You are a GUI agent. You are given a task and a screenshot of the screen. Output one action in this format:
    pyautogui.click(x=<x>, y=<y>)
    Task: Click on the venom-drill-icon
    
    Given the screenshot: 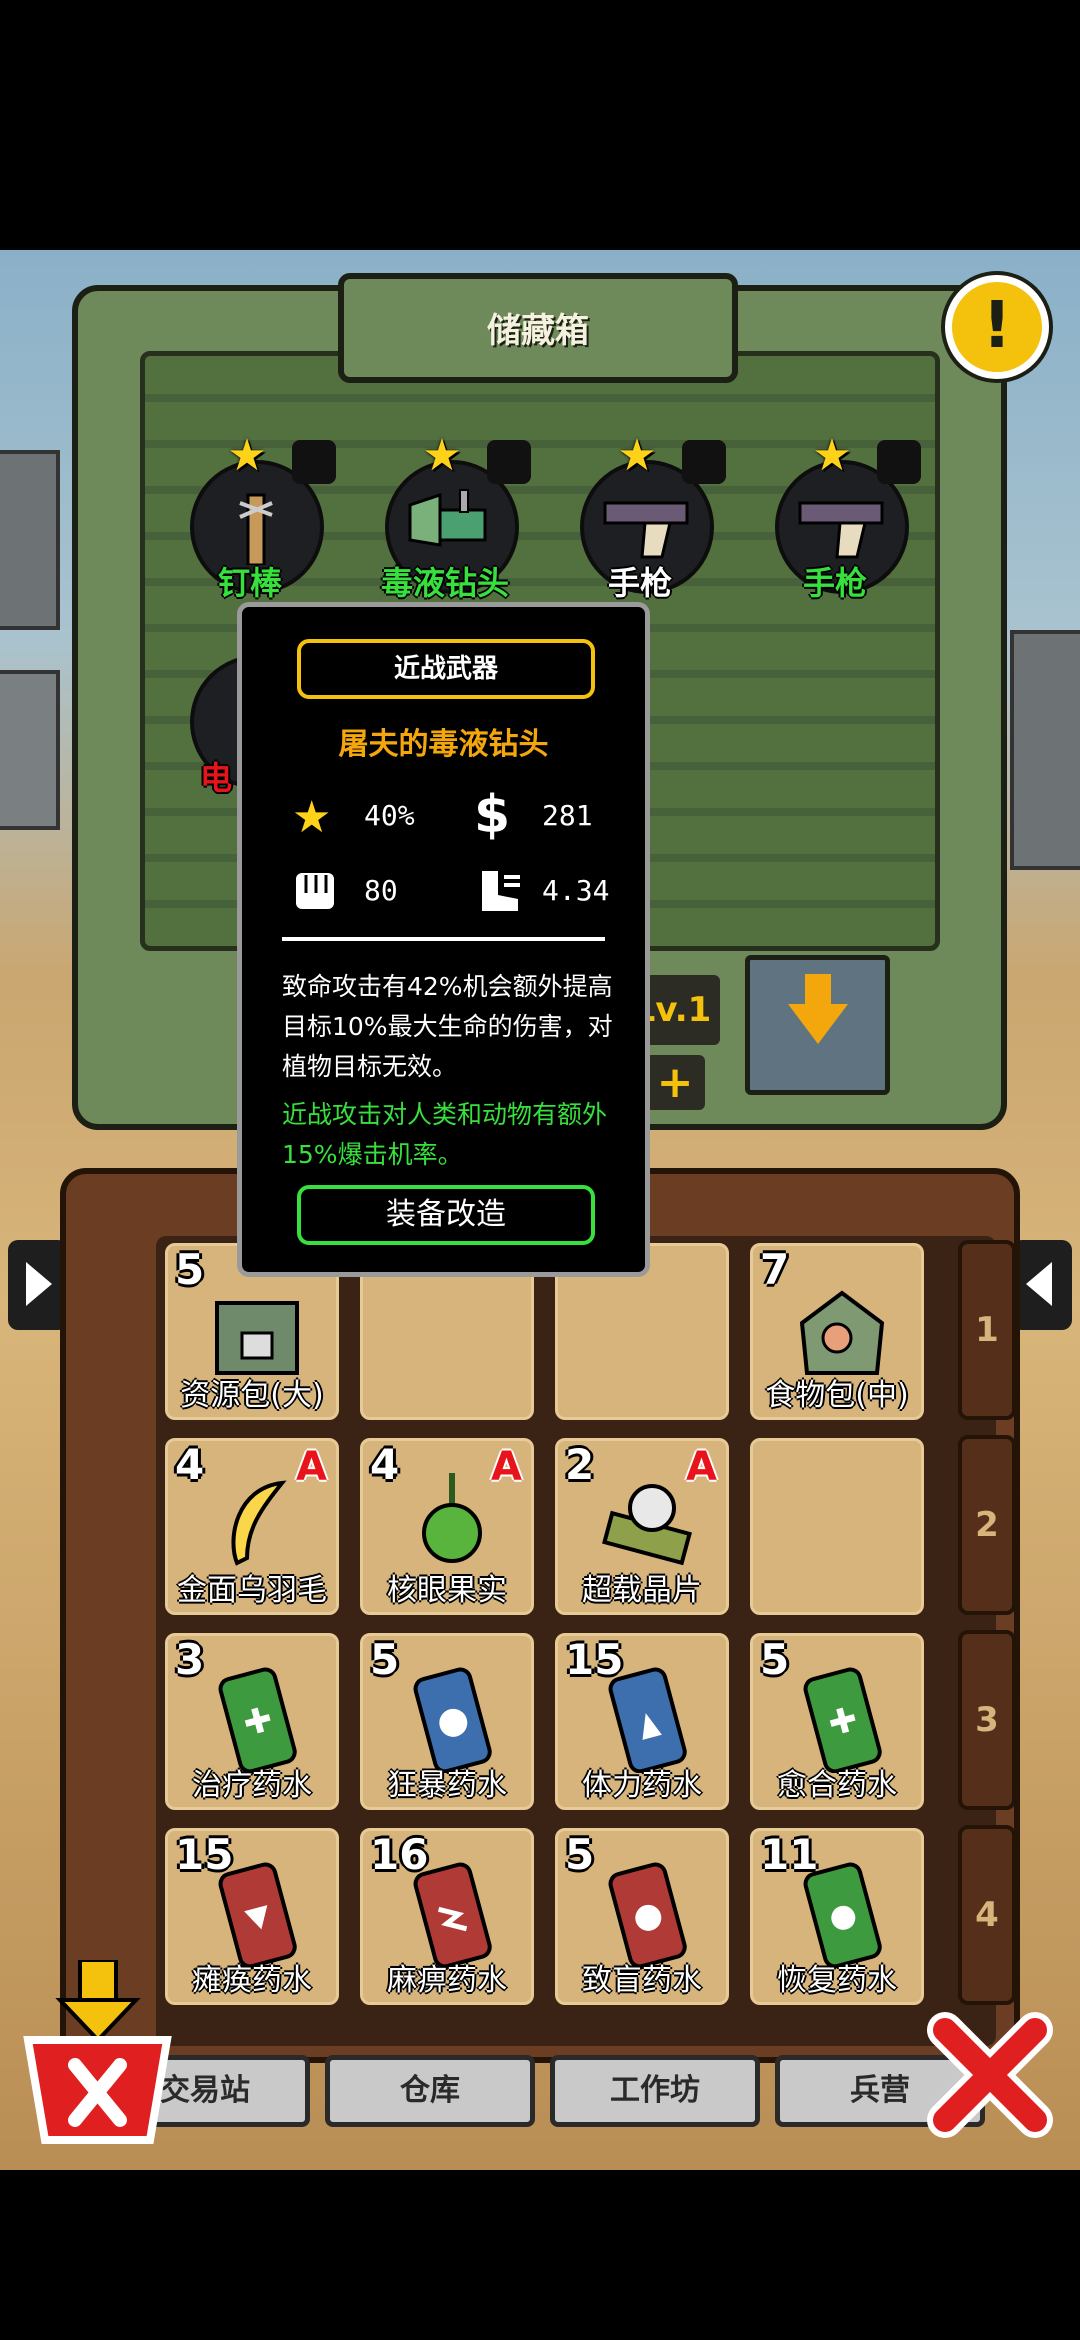 What is the action you would take?
    pyautogui.click(x=447, y=518)
    